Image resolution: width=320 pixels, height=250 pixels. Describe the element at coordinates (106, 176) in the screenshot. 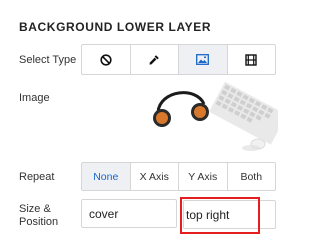

I see `repeat-option-none: None` at that location.